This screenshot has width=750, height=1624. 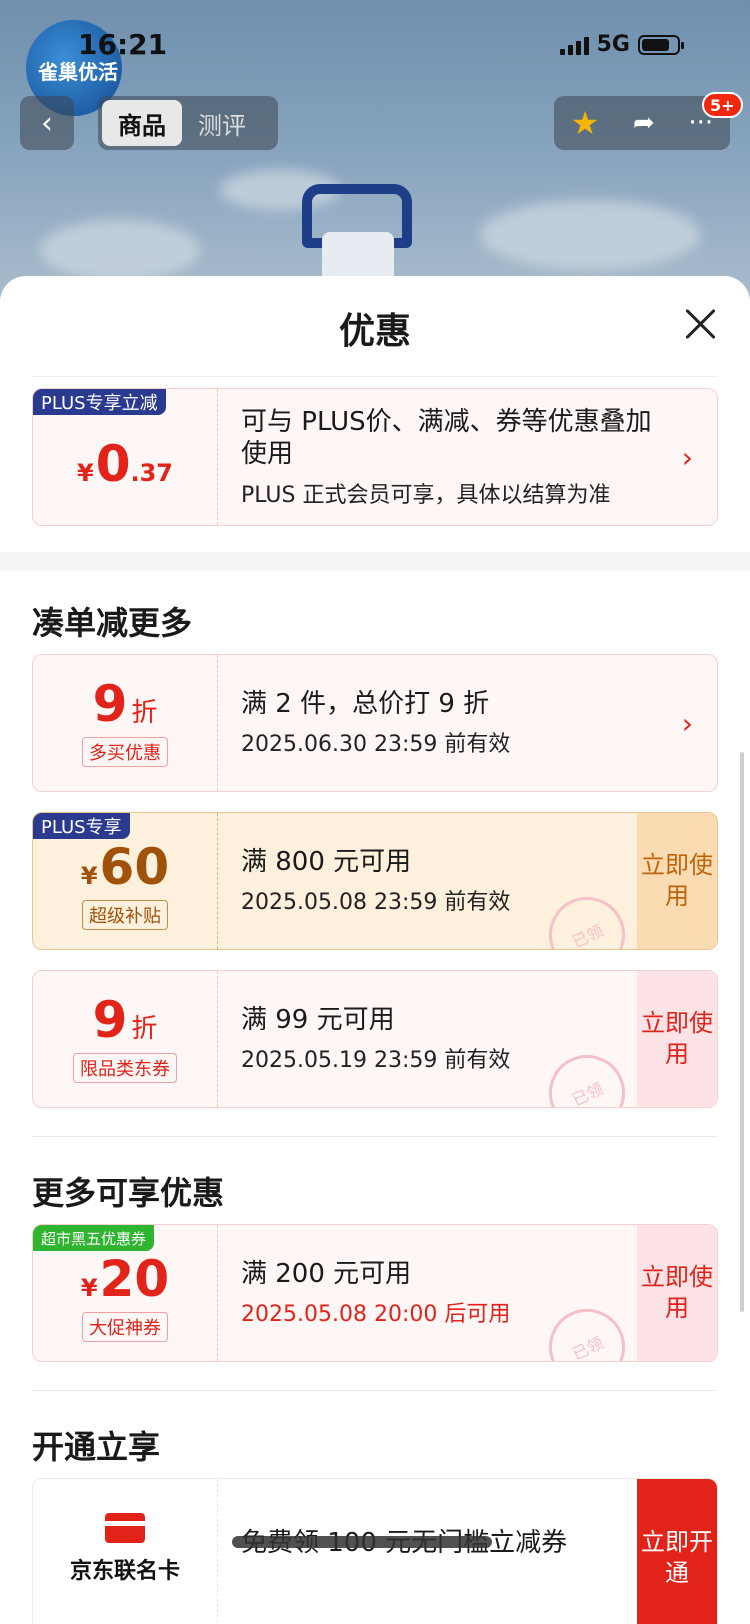 What do you see at coordinates (326, 1273) in the screenshot?
I see `coupon-condition: 满 200 元可用` at bounding box center [326, 1273].